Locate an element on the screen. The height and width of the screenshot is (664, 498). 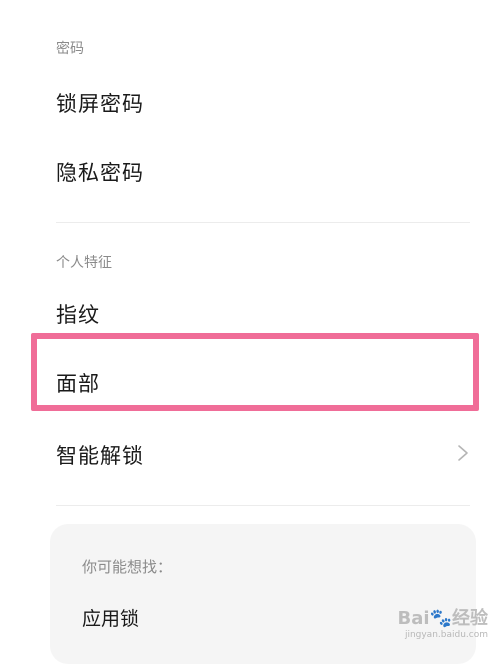
watermark-main: Bai🐾经验 is located at coordinates (442, 618).